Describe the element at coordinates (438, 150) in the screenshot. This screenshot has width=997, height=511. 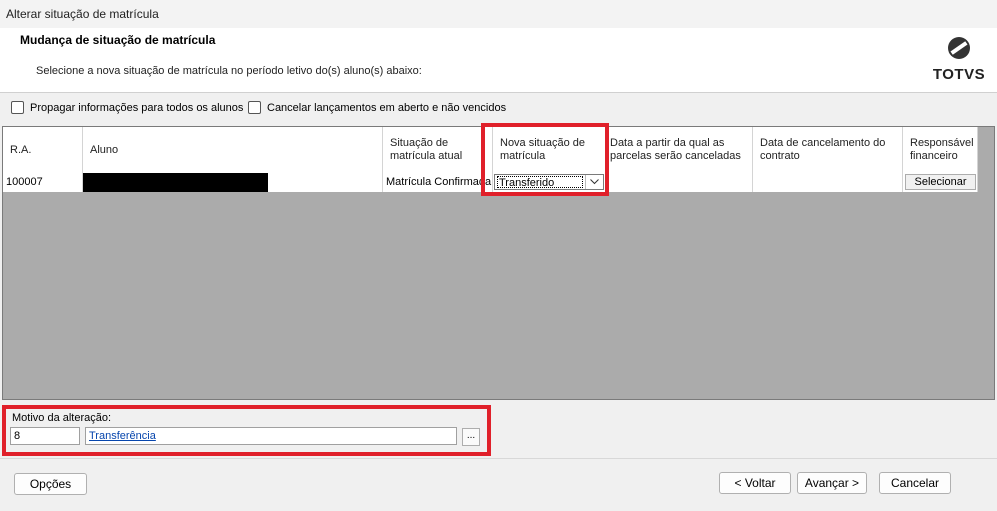
I see `col-header-situacao-atual: Situação de matrícula atual` at that location.